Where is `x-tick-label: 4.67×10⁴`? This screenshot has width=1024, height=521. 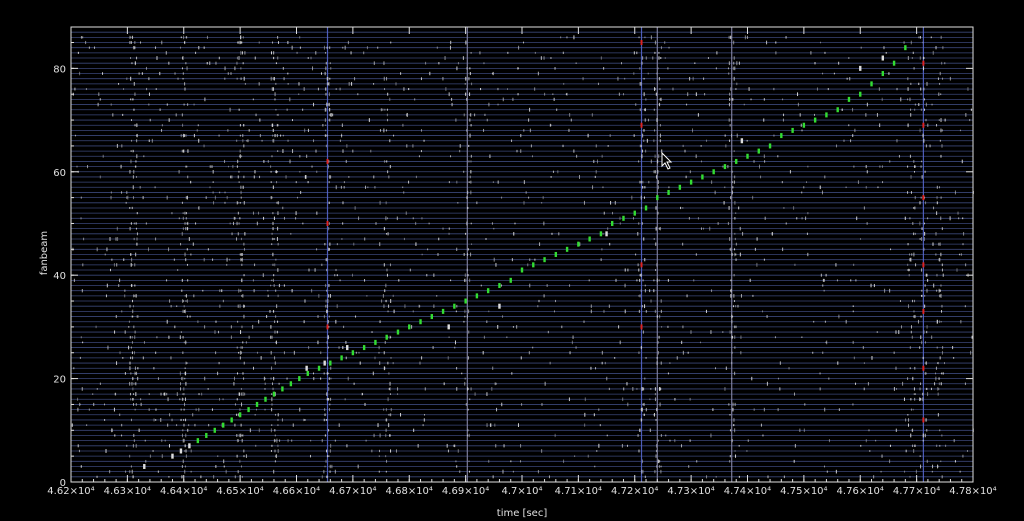
x-tick-label: 4.67×10⁴ is located at coordinates (352, 491).